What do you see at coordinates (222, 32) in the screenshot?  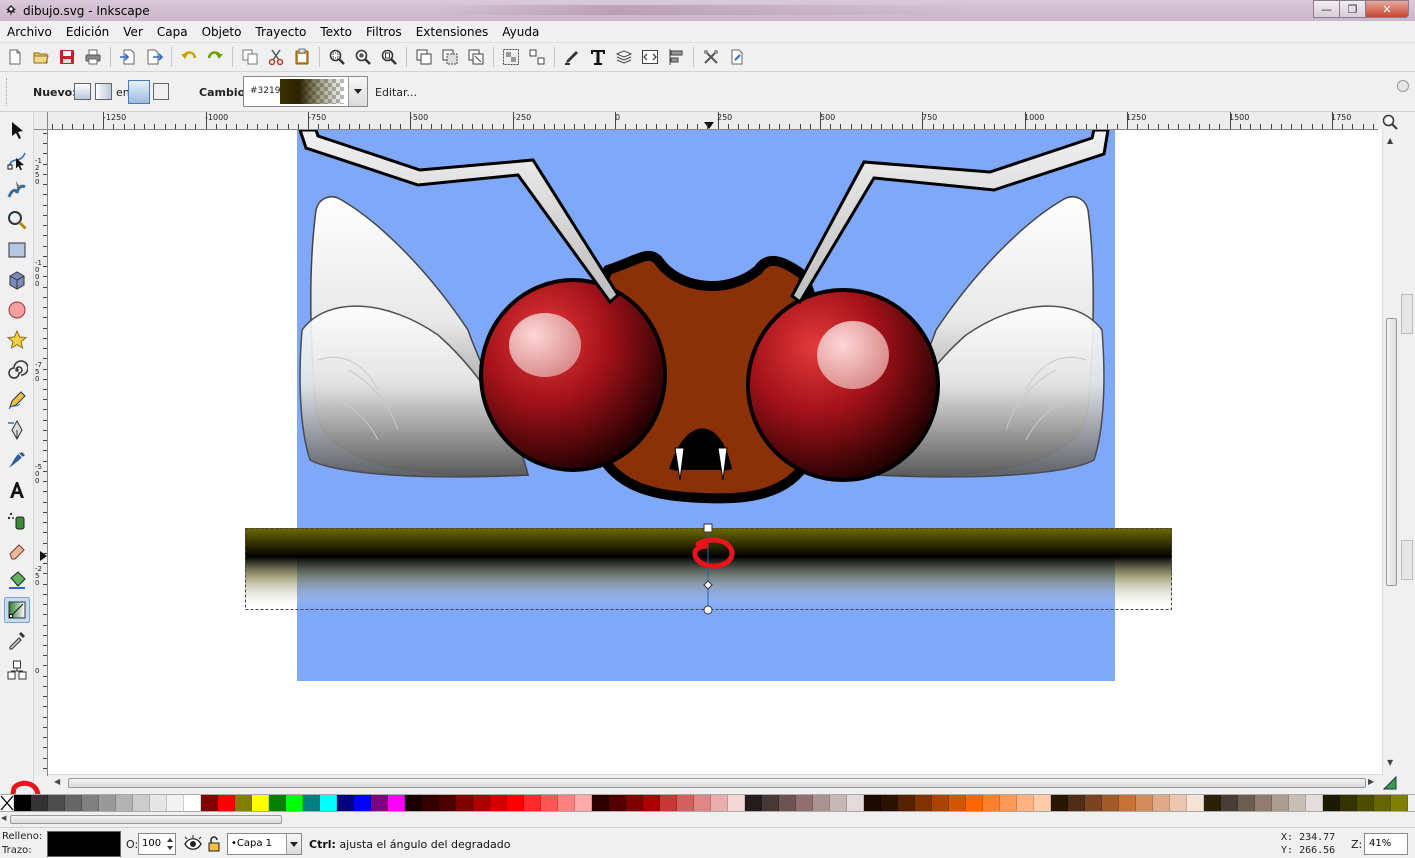 I see `menu-objeto: Objeto` at bounding box center [222, 32].